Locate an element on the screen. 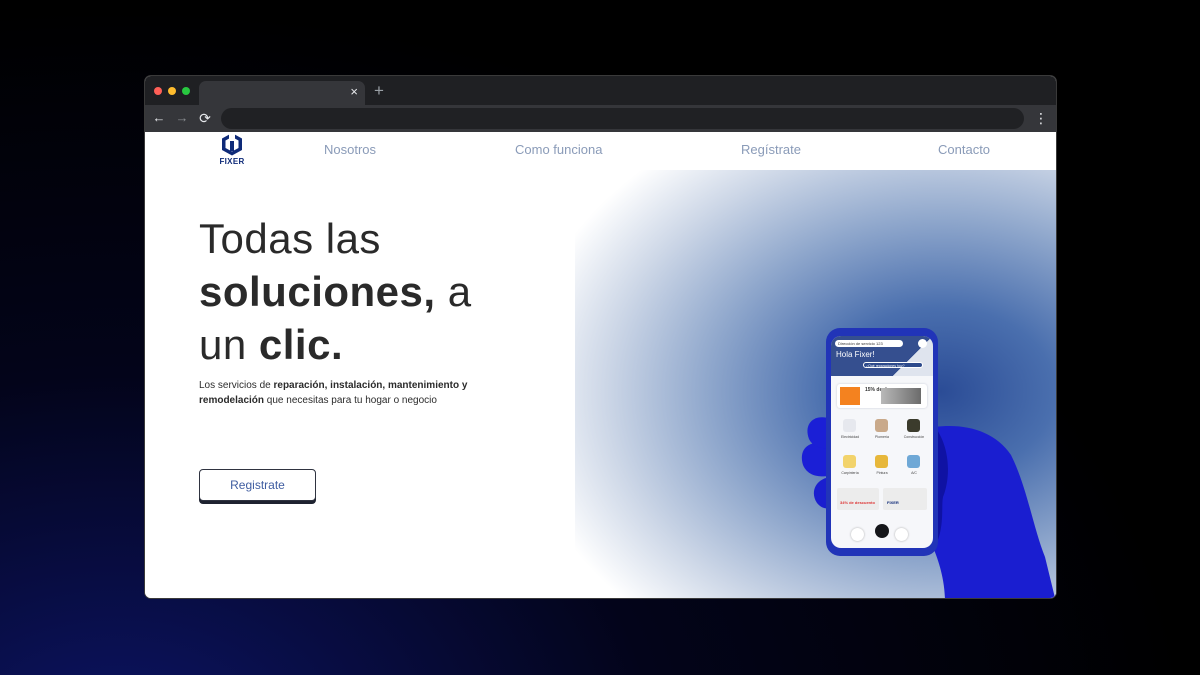 This screenshot has width=1200, height=675. app-bottom-nav is located at coordinates (882, 534).